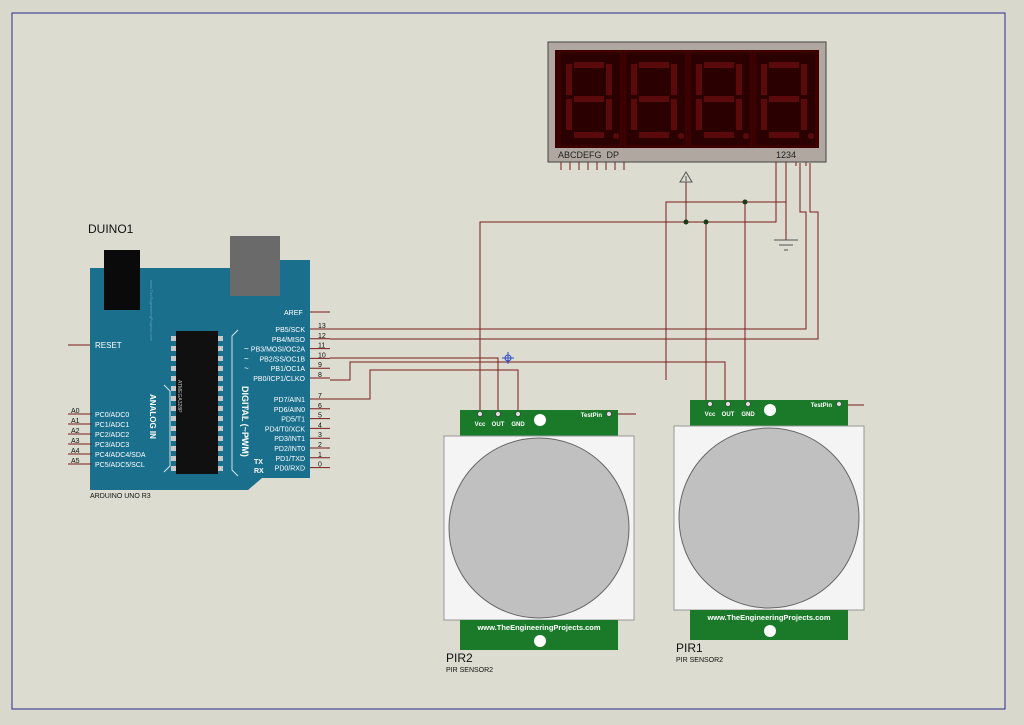  What do you see at coordinates (293, 313) in the screenshot?
I see `aref-label: AREF` at bounding box center [293, 313].